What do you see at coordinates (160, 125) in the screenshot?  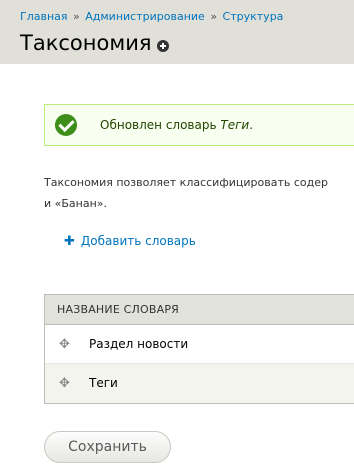 I see `status-prefix: Обновлен словарь` at bounding box center [160, 125].